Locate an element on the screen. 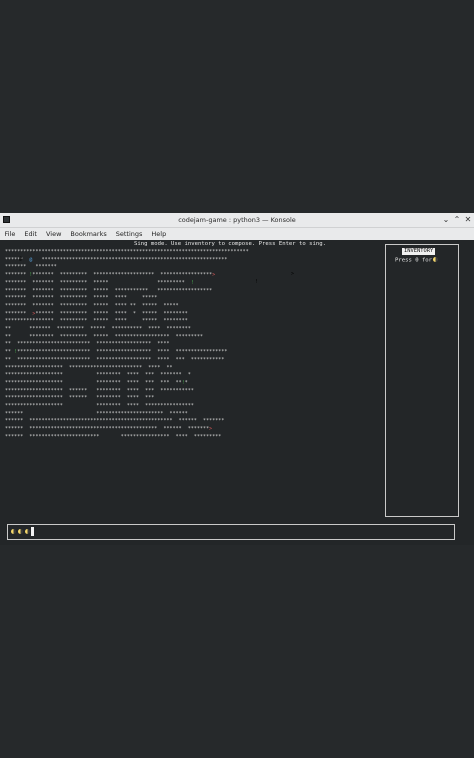 Image resolution: width=474 pixels, height=758 pixels. compose-bar is located at coordinates (231, 532).